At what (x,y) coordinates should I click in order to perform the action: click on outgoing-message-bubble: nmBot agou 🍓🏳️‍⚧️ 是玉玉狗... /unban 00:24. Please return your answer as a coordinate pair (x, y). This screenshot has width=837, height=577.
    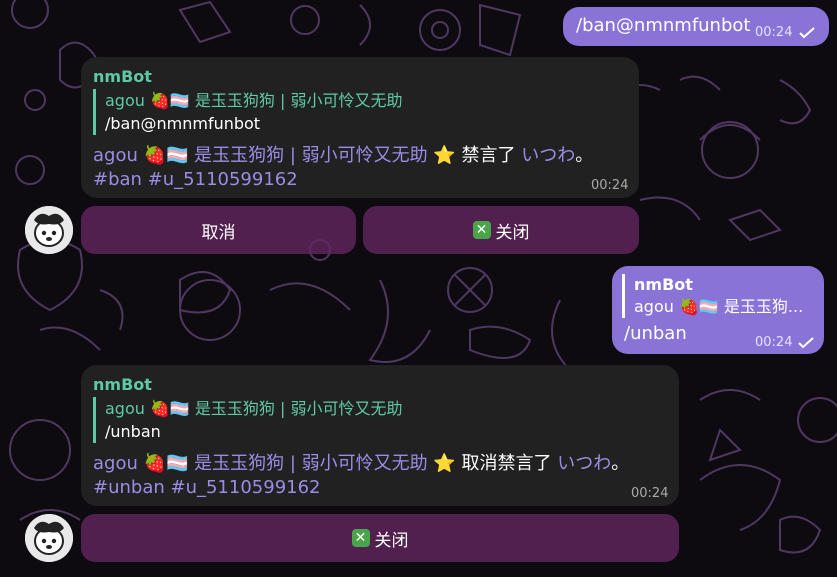
    Looking at the image, I should click on (718, 310).